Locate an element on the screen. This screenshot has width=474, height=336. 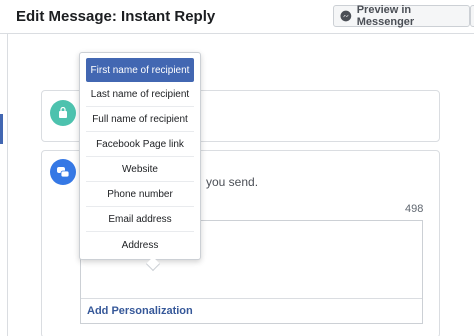
chat-bubbles-icon is located at coordinates (63, 172).